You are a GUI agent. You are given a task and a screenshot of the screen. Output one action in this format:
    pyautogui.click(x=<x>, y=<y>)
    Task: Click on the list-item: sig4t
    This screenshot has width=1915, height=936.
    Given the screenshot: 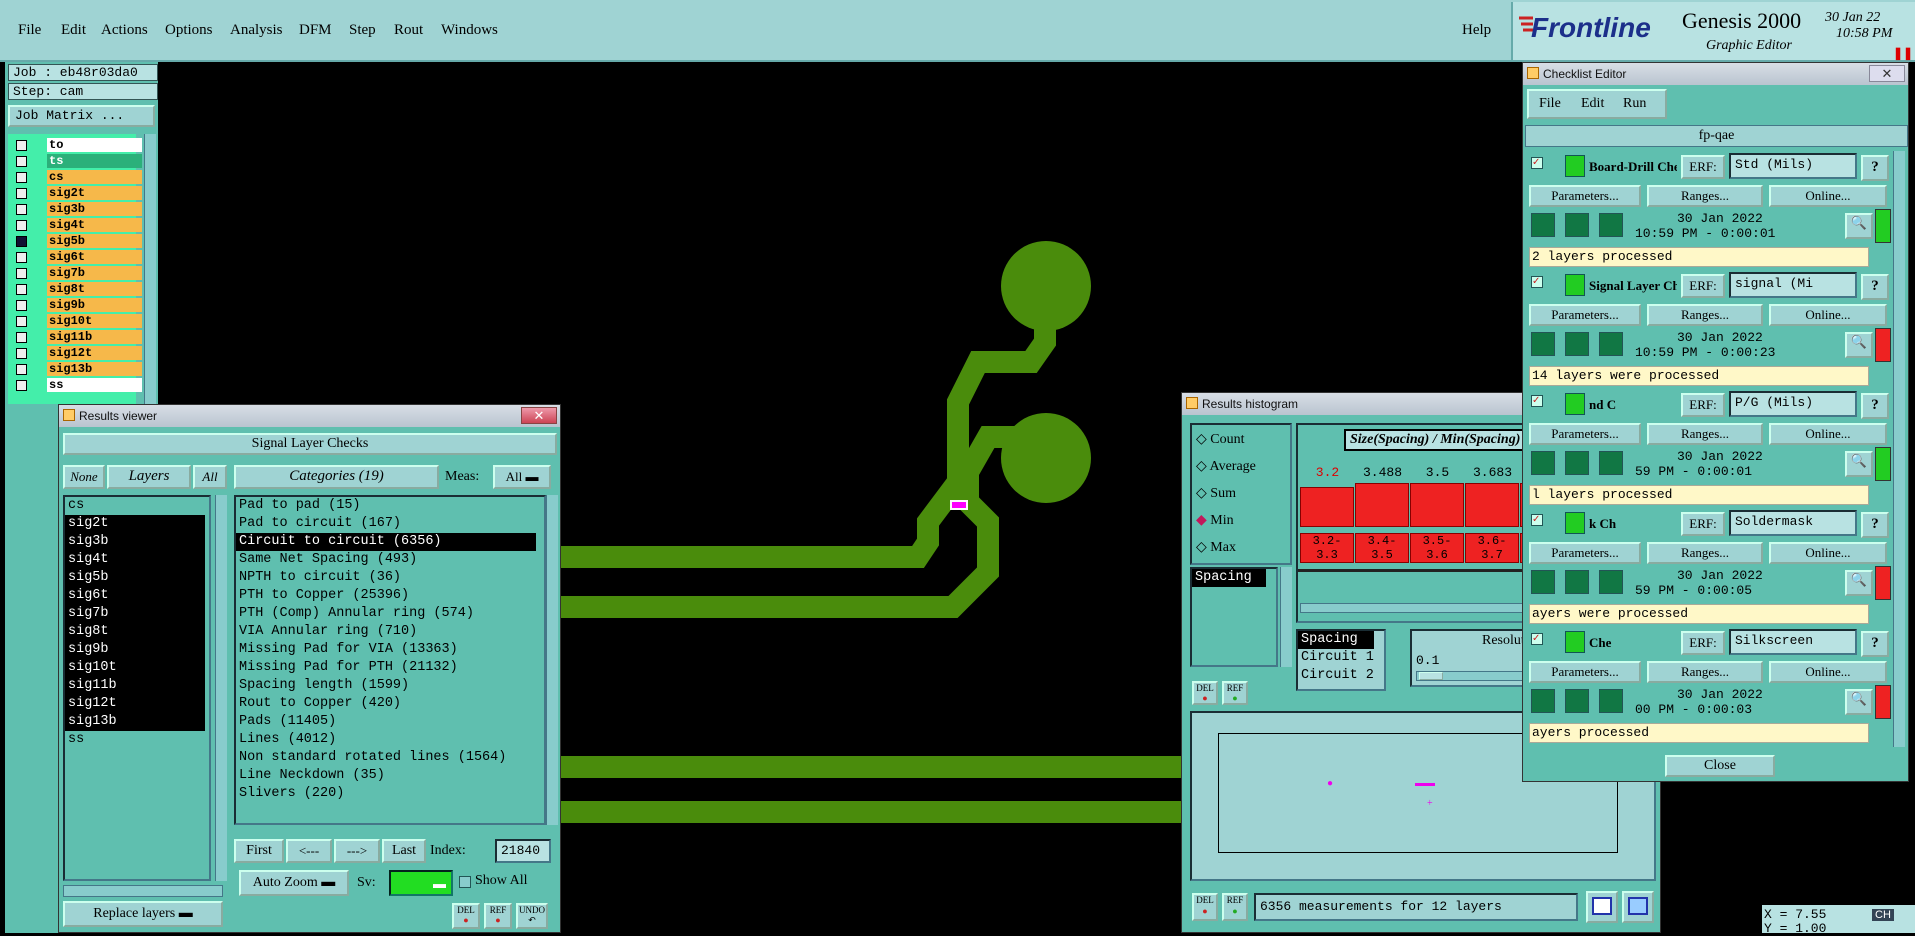 What is the action you would take?
    pyautogui.click(x=135, y=560)
    